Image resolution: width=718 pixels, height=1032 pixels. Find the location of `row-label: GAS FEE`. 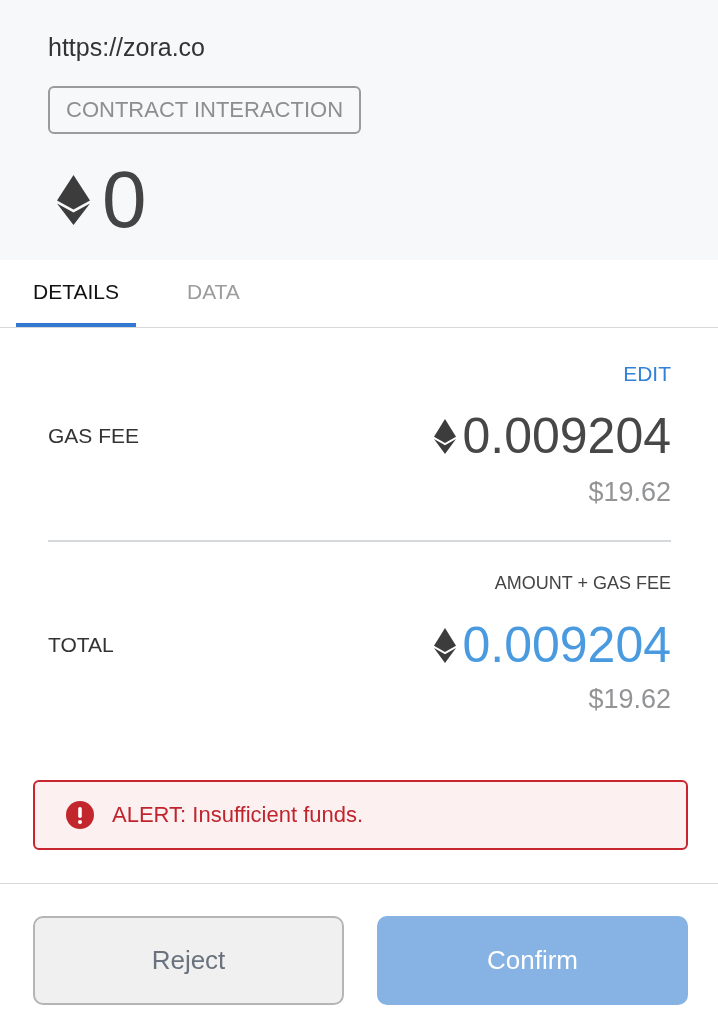

row-label: GAS FEE is located at coordinates (94, 436).